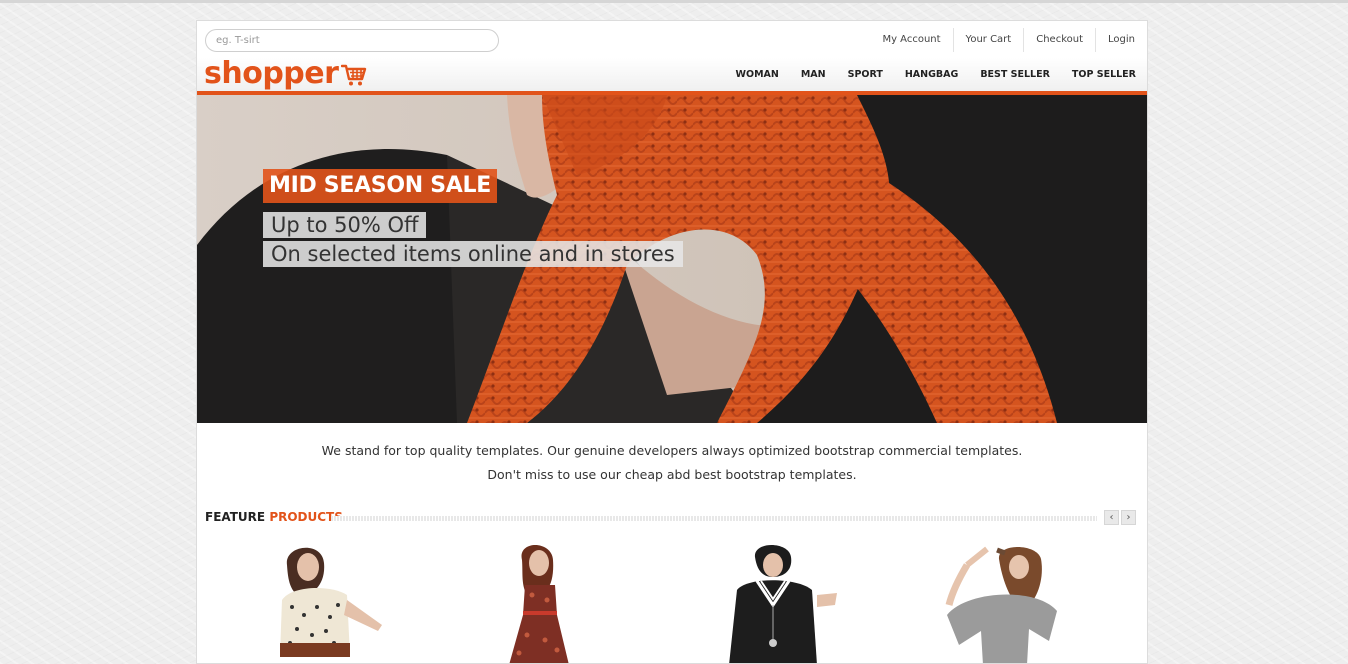 The height and width of the screenshot is (664, 1348). I want to click on shopping-cart-icon, so click(354, 75).